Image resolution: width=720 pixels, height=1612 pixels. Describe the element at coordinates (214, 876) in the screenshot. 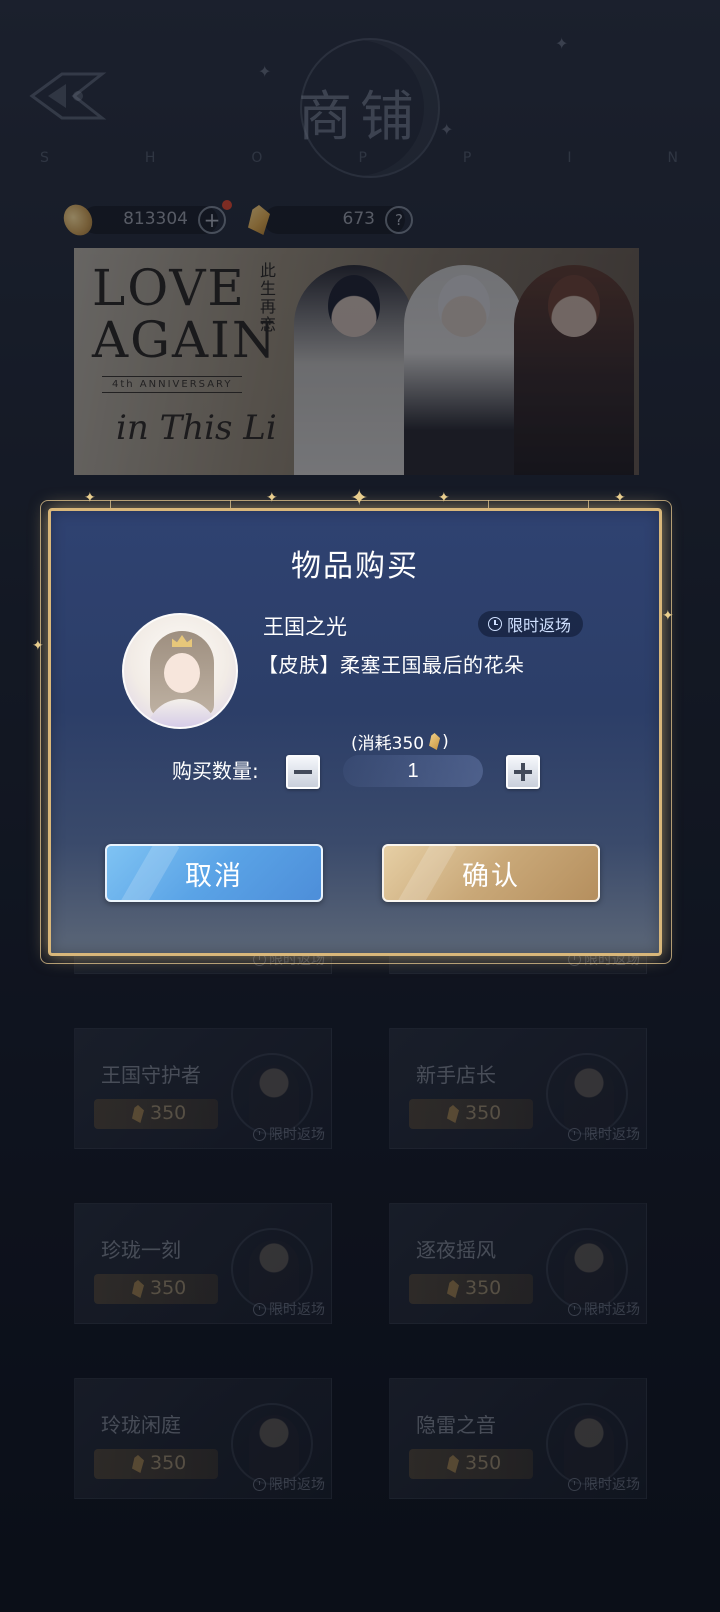

I see `cancel-label: 取消` at that location.